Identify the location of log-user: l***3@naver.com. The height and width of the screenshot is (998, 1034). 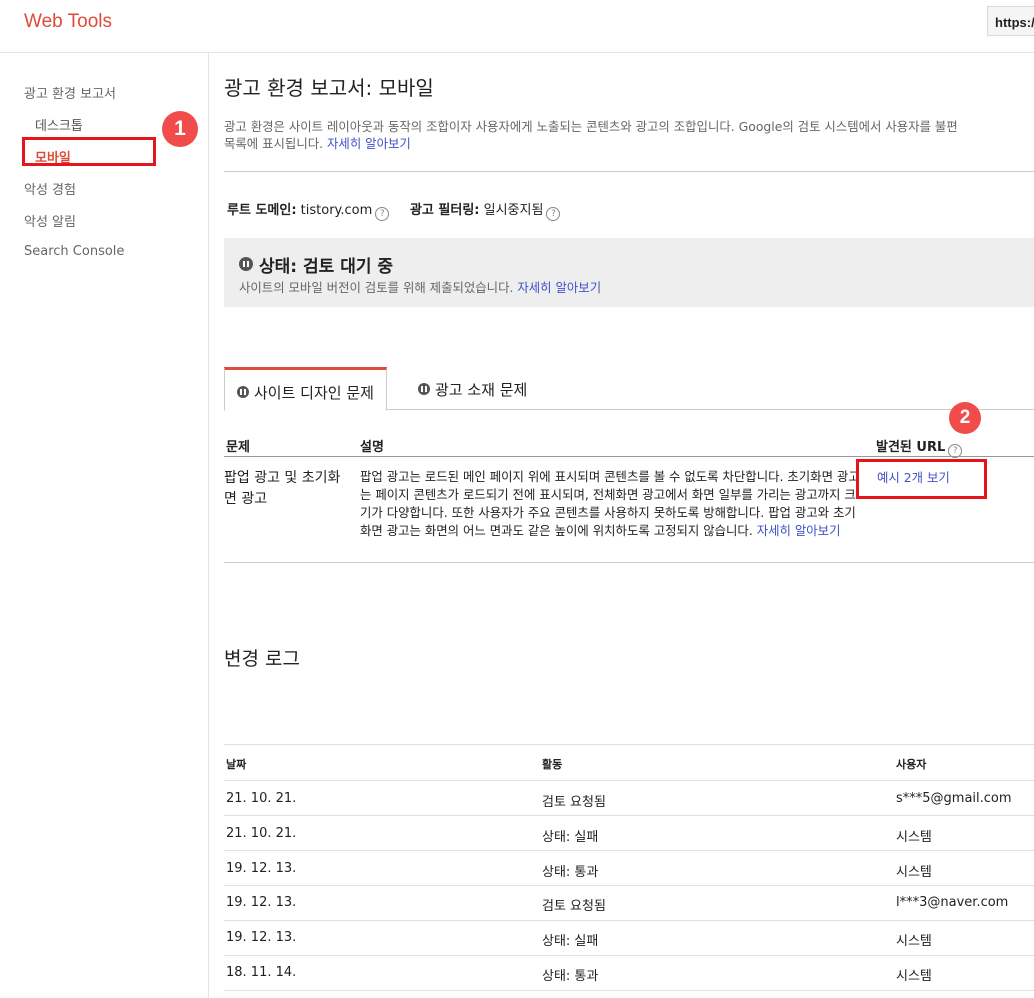
(952, 902).